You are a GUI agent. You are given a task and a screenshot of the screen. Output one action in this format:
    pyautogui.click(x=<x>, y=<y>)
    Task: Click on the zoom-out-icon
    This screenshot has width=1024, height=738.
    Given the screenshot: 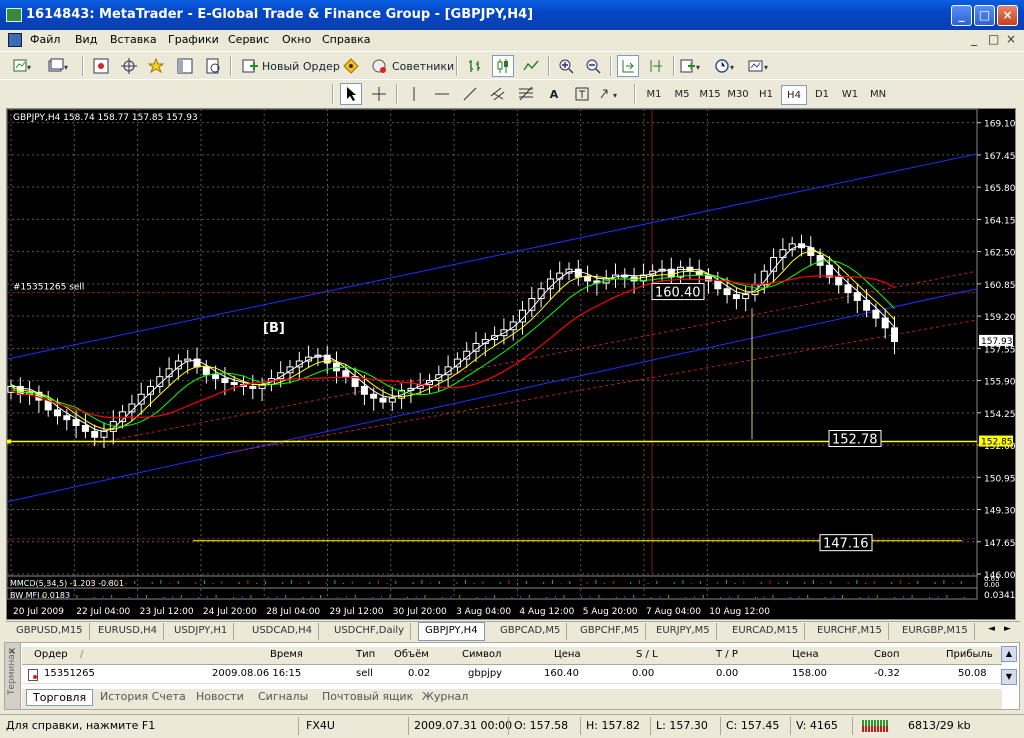 What is the action you would take?
    pyautogui.click(x=593, y=66)
    